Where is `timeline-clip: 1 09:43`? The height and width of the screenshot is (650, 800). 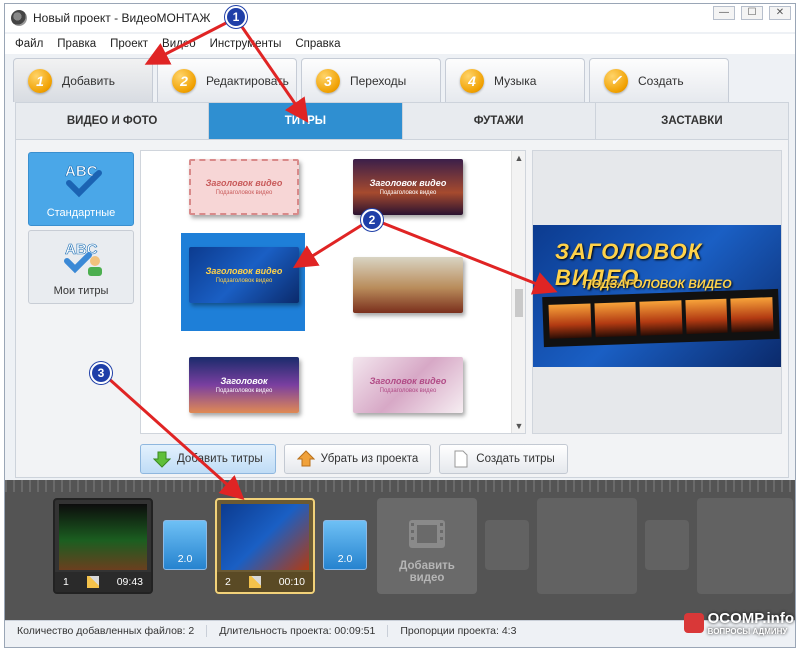
timeline-clip: 1 09:43 is located at coordinates (103, 546).